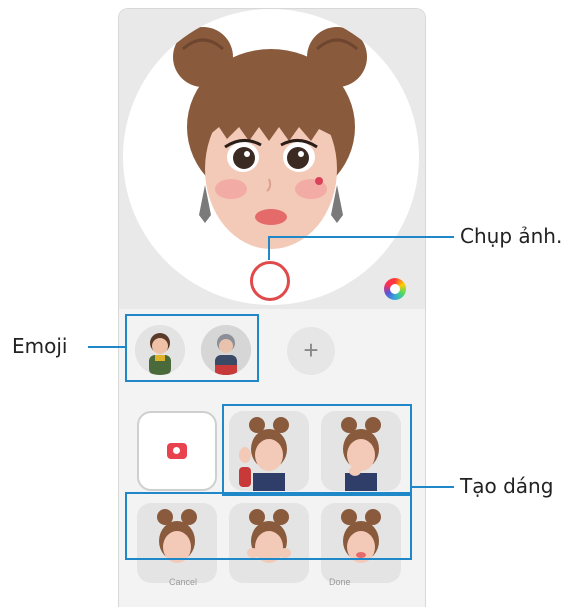 The width and height of the screenshot is (580, 607). What do you see at coordinates (40, 346) in the screenshot?
I see `emoji-callout-label: Emoji` at bounding box center [40, 346].